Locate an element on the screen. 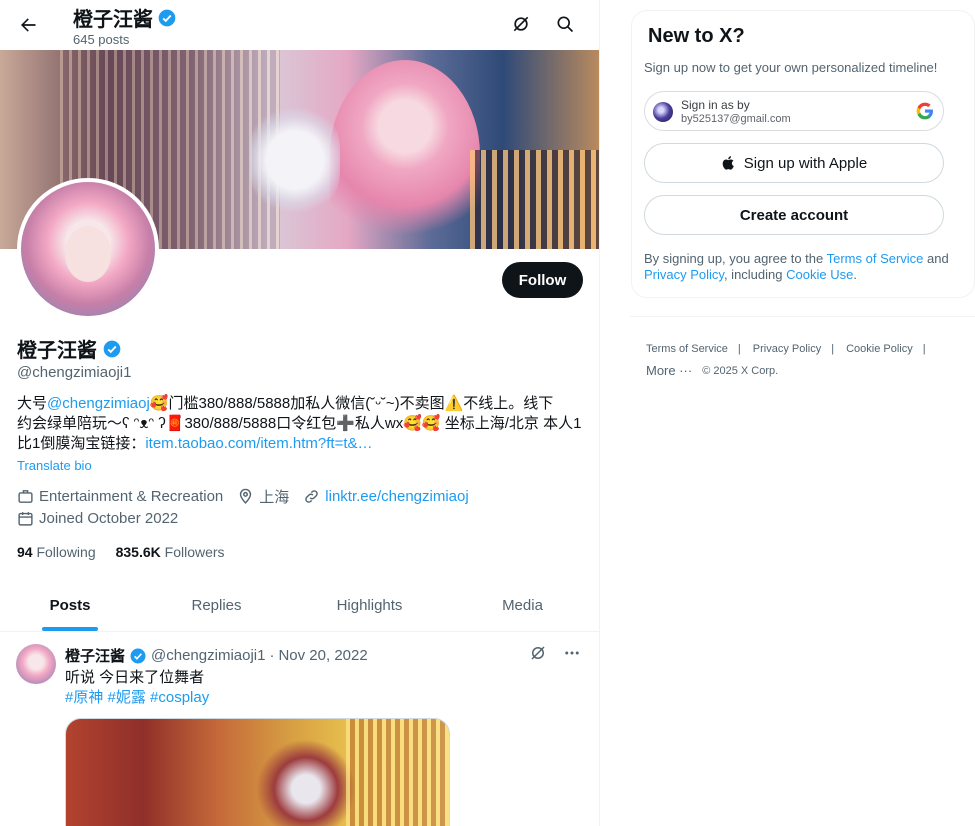 The width and height of the screenshot is (975, 826). footer-copyright: © 2025 X Corp. is located at coordinates (740, 371).